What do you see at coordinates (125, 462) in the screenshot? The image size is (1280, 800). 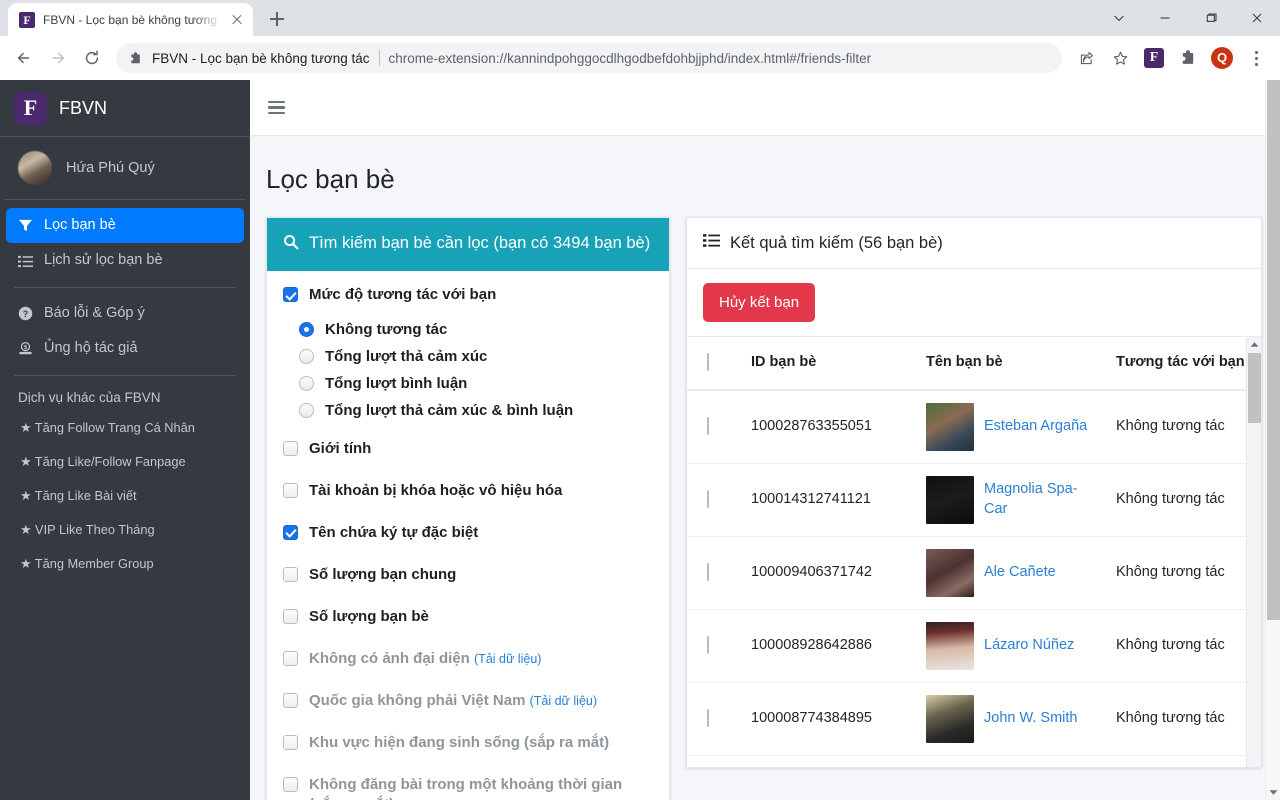 I see `sidebar-service-fanpage: ★ Tăng Like/Follow Fanpage` at bounding box center [125, 462].